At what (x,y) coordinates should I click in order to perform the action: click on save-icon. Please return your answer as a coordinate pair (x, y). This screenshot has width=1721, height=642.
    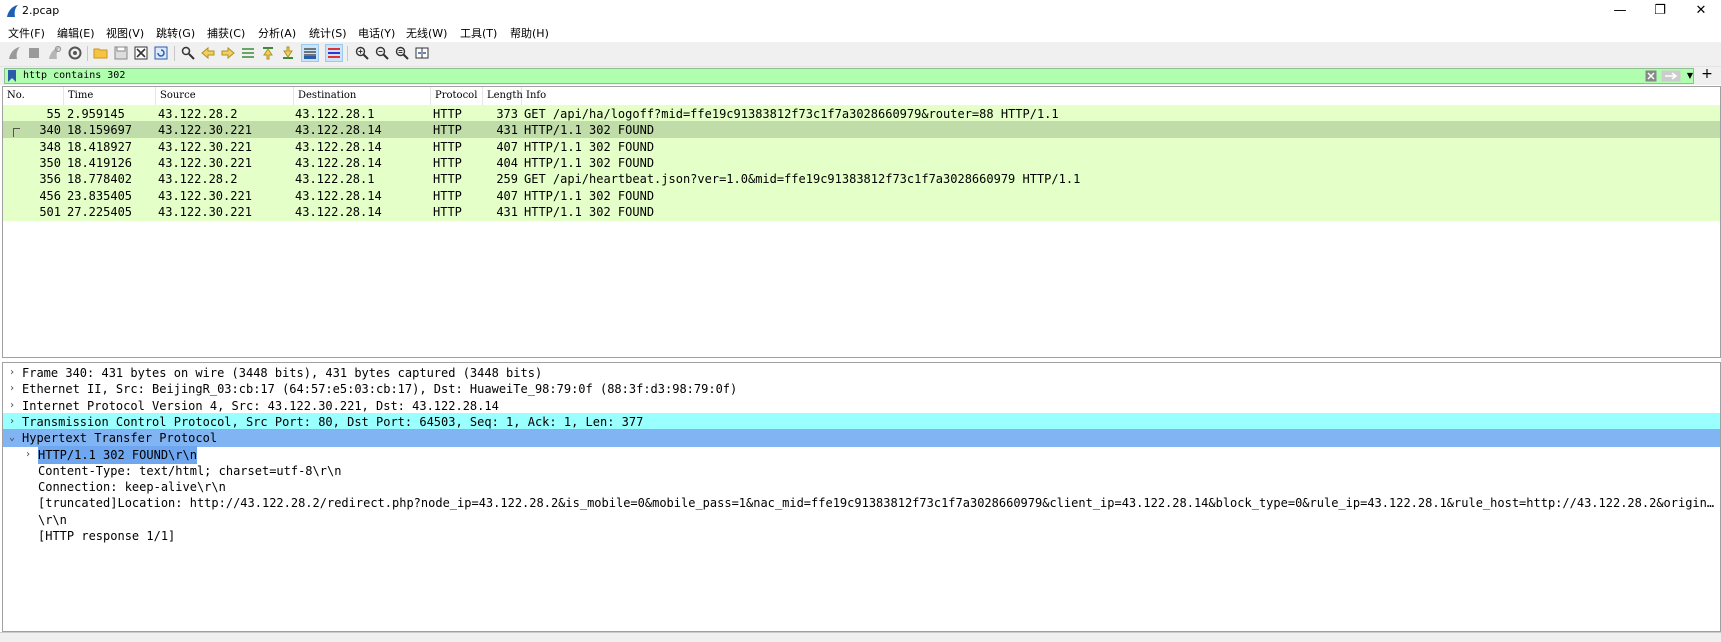
    Looking at the image, I should click on (121, 53).